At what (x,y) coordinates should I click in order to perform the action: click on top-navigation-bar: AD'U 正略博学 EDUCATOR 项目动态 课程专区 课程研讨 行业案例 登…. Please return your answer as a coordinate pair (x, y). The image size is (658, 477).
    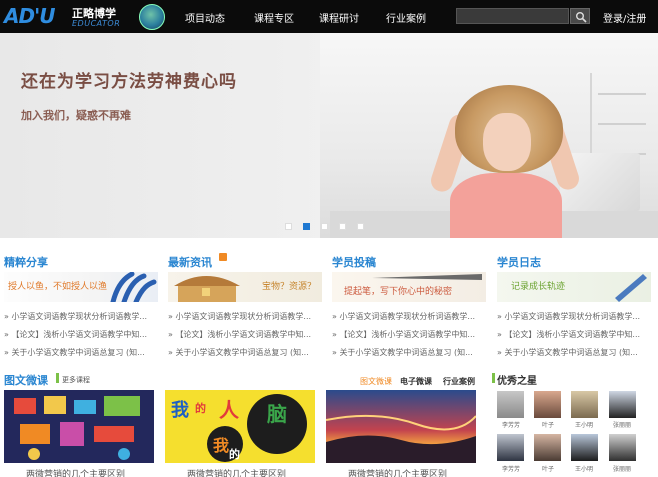
    Looking at the image, I should click on (329, 16).